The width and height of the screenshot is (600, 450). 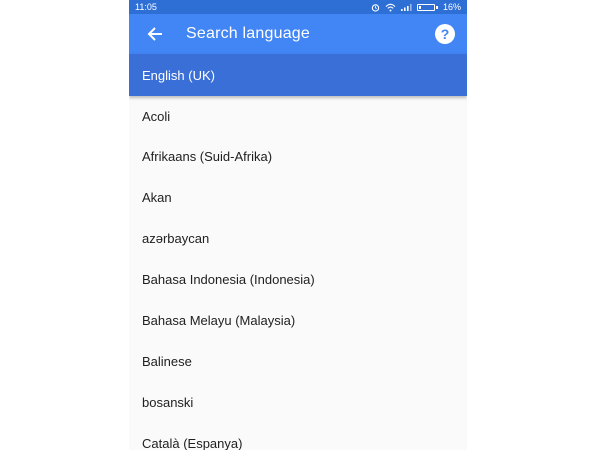 I want to click on list-item: bosanski, so click(x=298, y=402).